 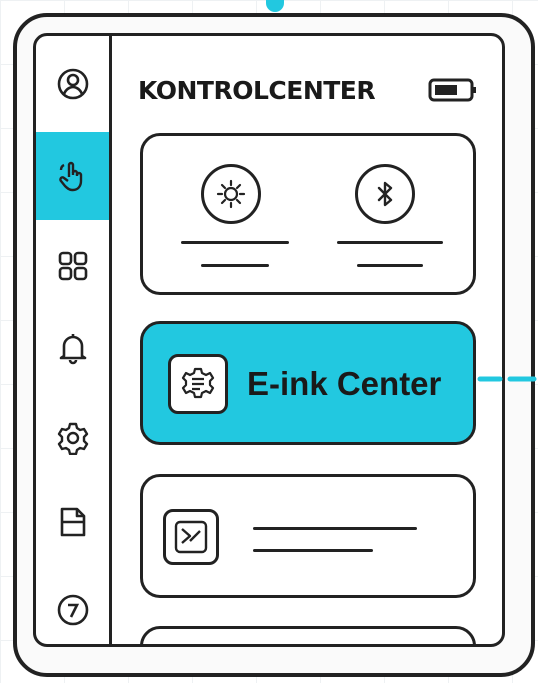 I want to click on bluetooth-toggle, so click(x=385, y=194).